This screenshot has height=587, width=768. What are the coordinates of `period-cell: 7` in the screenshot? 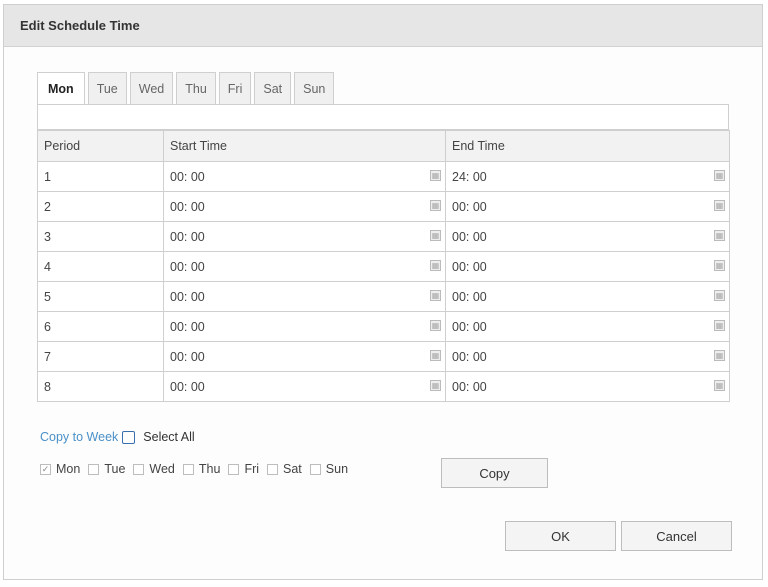 It's located at (100, 356).